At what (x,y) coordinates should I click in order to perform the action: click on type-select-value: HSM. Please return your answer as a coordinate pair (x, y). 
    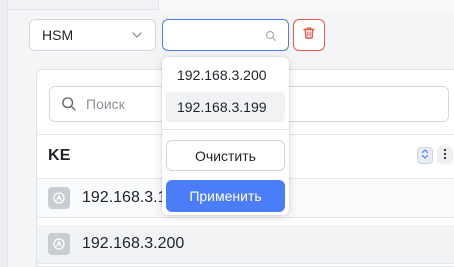
    Looking at the image, I should click on (58, 35).